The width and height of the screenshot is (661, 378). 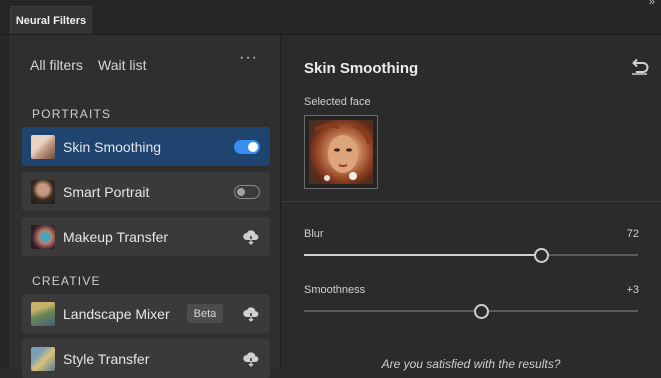 I want to click on smoothness-label: Smoothness, so click(x=335, y=290).